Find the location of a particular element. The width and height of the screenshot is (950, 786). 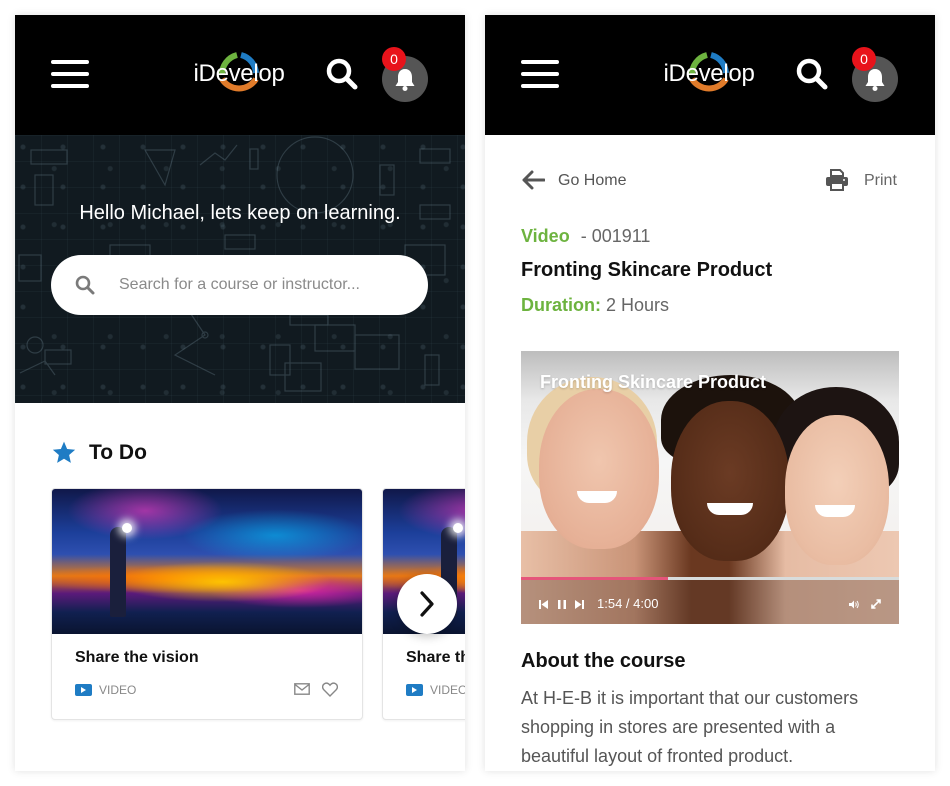

course-thumbnail is located at coordinates (207, 561).